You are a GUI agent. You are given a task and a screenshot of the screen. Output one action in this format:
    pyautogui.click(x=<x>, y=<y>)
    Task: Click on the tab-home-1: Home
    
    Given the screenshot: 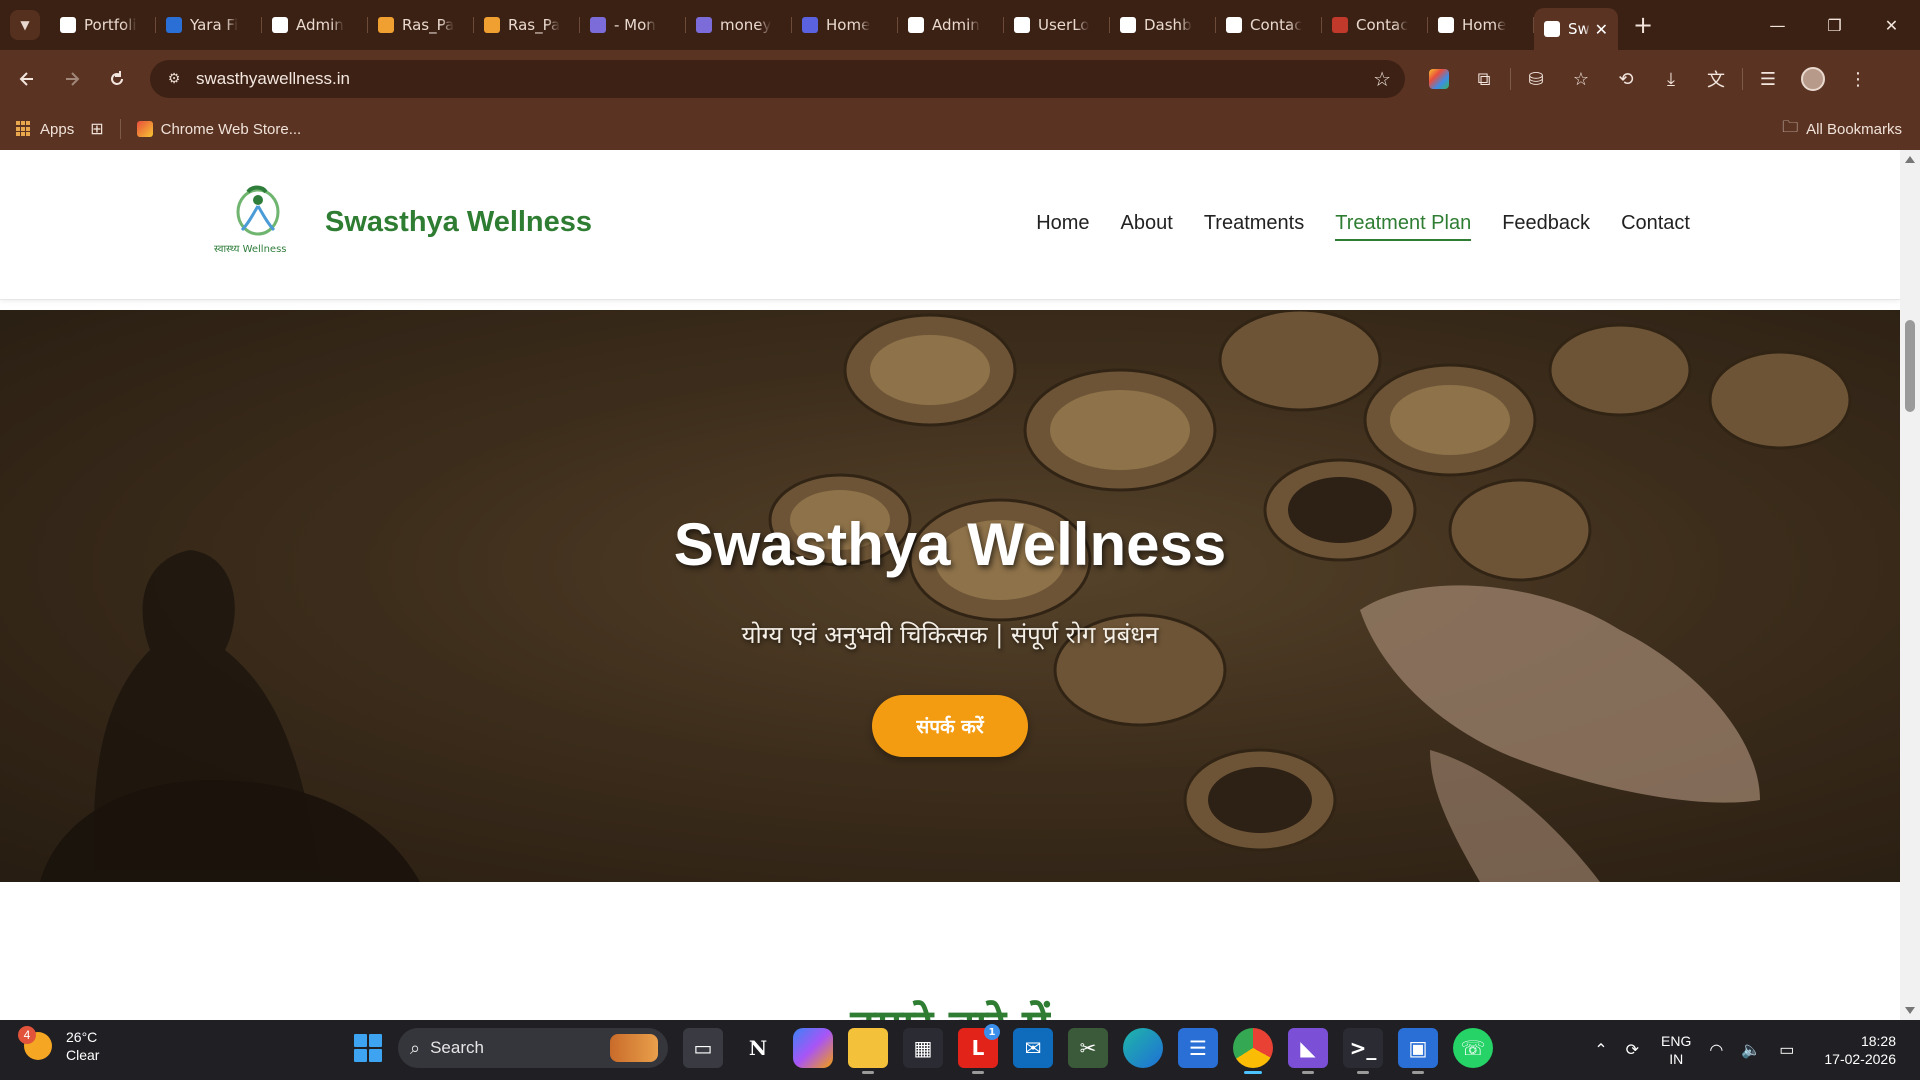 What is the action you would take?
    pyautogui.click(x=845, y=25)
    